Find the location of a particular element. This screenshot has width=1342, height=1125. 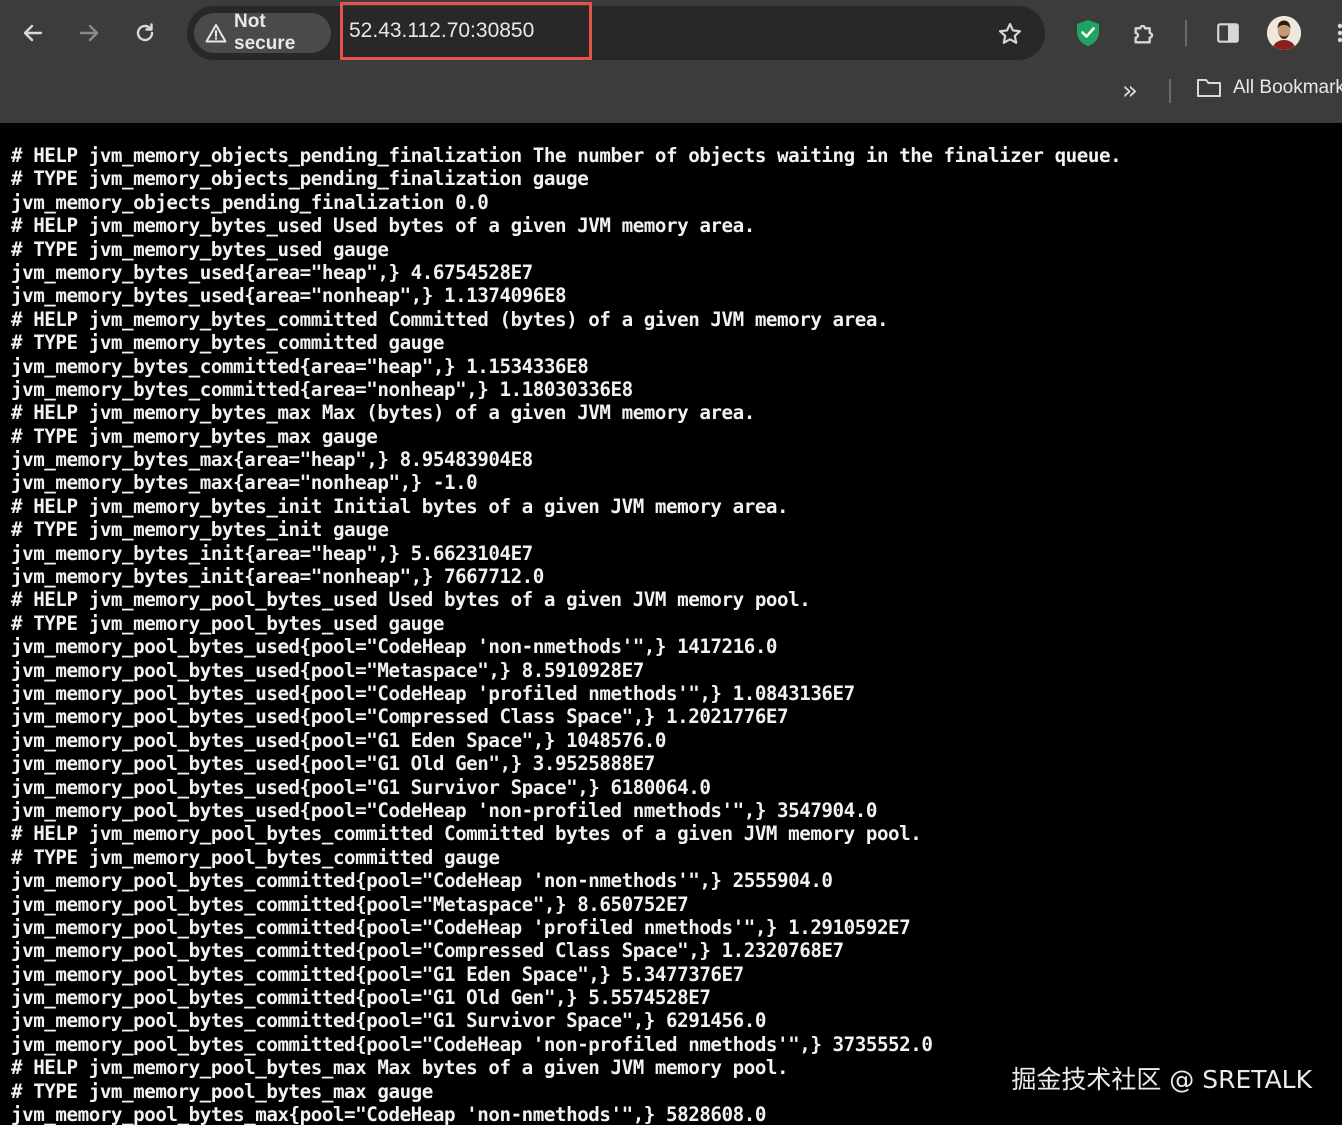

all-bookmarks-label: All Bookmark is located at coordinates (1287, 87).